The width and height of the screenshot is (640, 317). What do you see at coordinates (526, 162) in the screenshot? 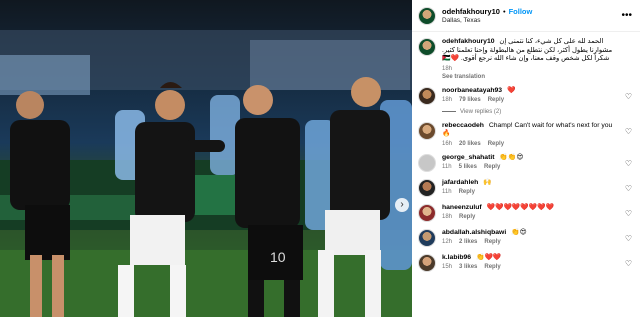
I see `list-item: george_shahatit 👏👏😍 11h 5 likes Reply ♡` at bounding box center [526, 162].